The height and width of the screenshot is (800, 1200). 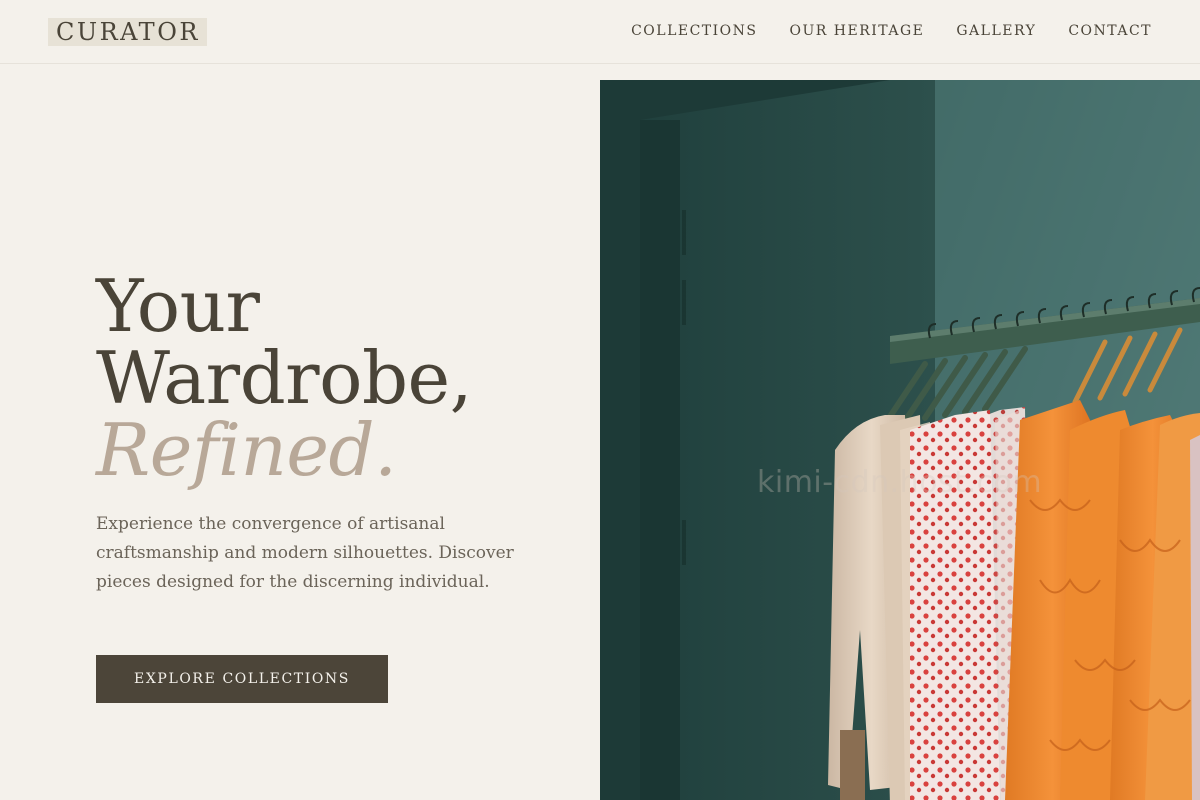 I want to click on nav-collections: COLLECTIONS, so click(x=694, y=31).